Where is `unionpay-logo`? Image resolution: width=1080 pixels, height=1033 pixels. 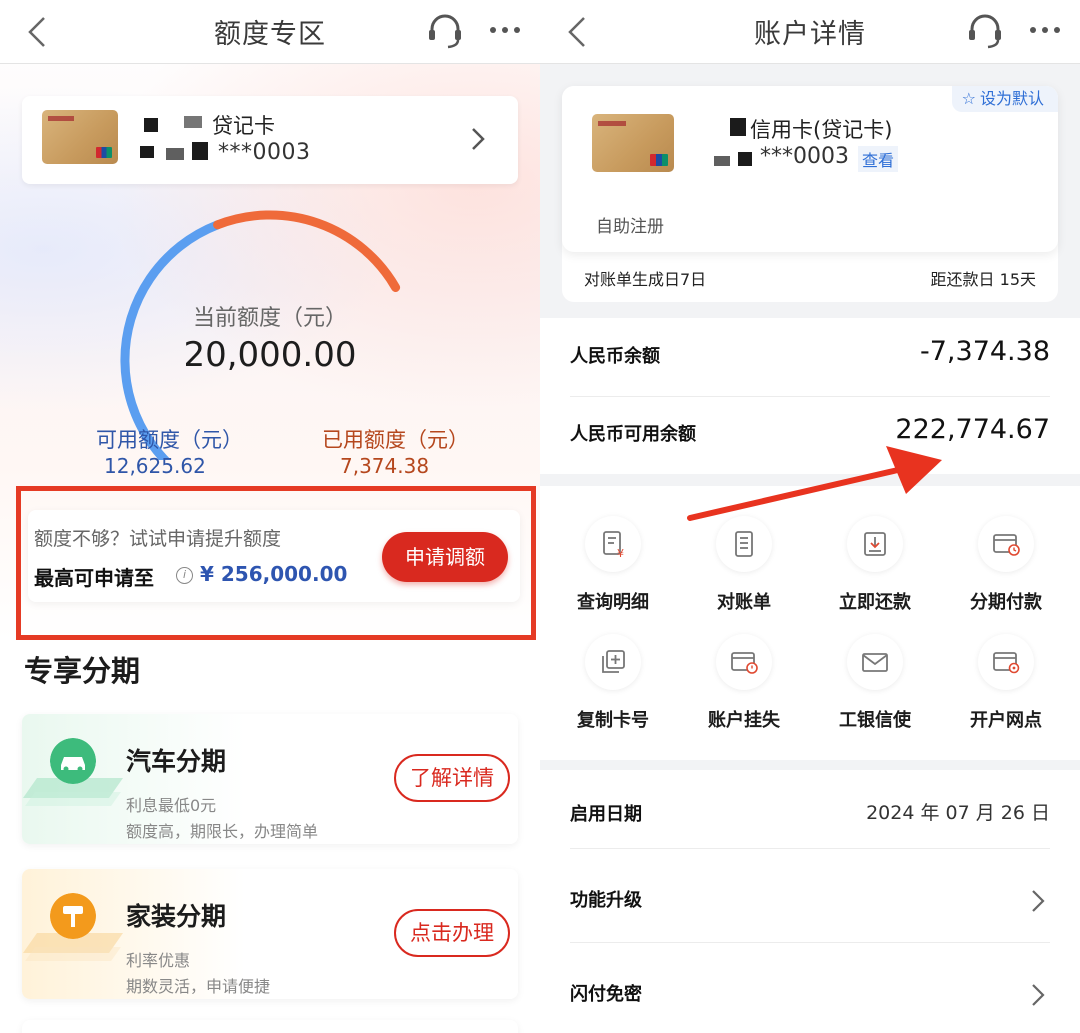
unionpay-logo is located at coordinates (104, 152).